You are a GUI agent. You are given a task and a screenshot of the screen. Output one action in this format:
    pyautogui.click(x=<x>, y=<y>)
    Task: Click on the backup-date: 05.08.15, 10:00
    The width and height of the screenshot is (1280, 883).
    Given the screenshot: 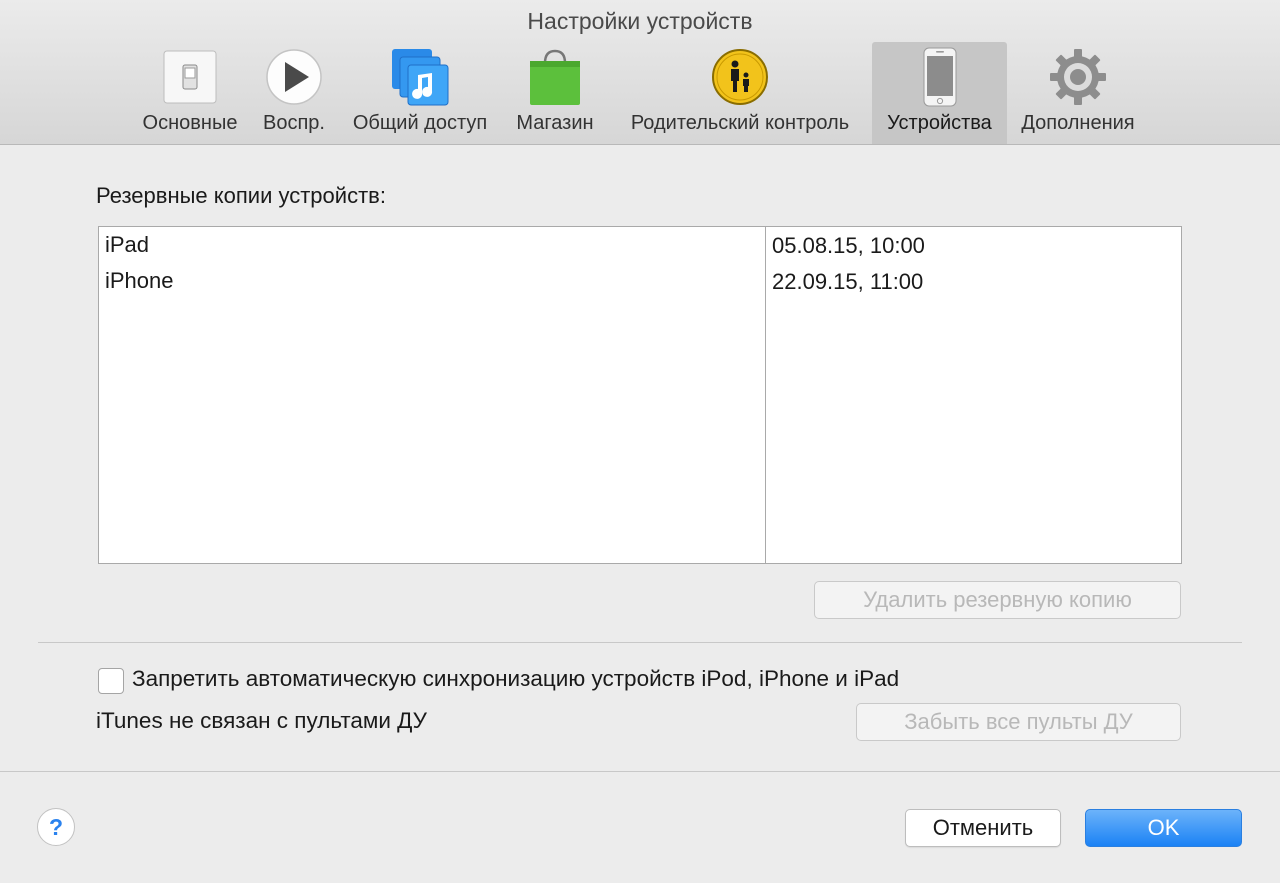 What is the action you would take?
    pyautogui.click(x=848, y=245)
    